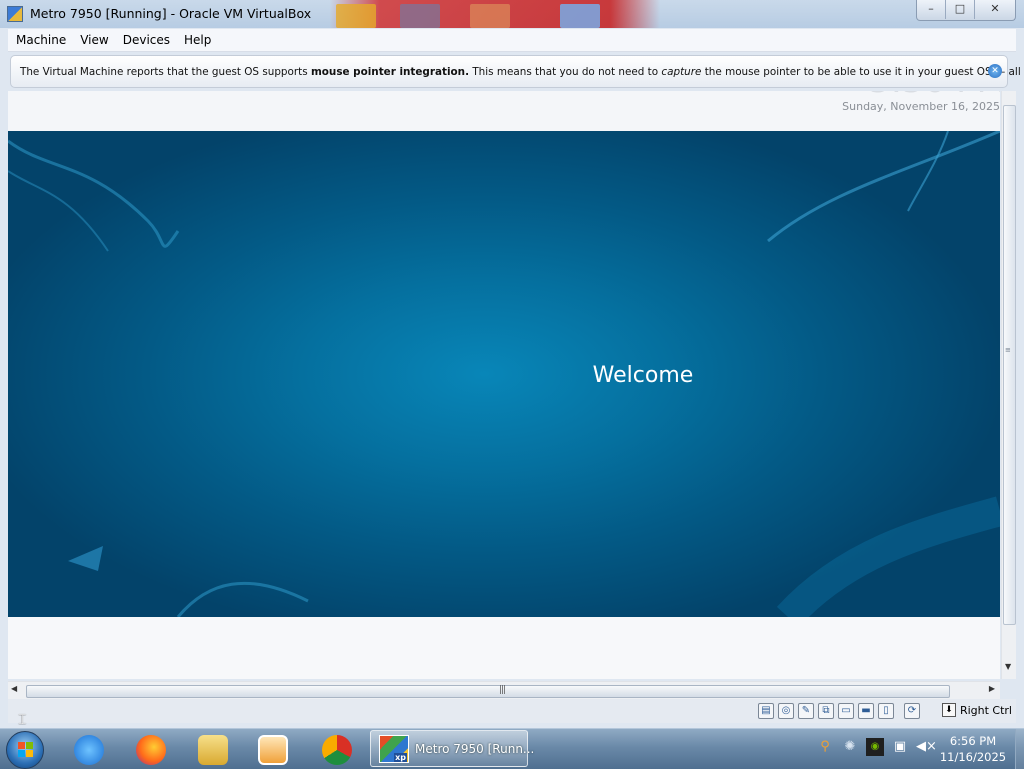  What do you see at coordinates (973, 749) in the screenshot?
I see `taskbar-clock: 6:56 PM 11/16/2025` at bounding box center [973, 749].